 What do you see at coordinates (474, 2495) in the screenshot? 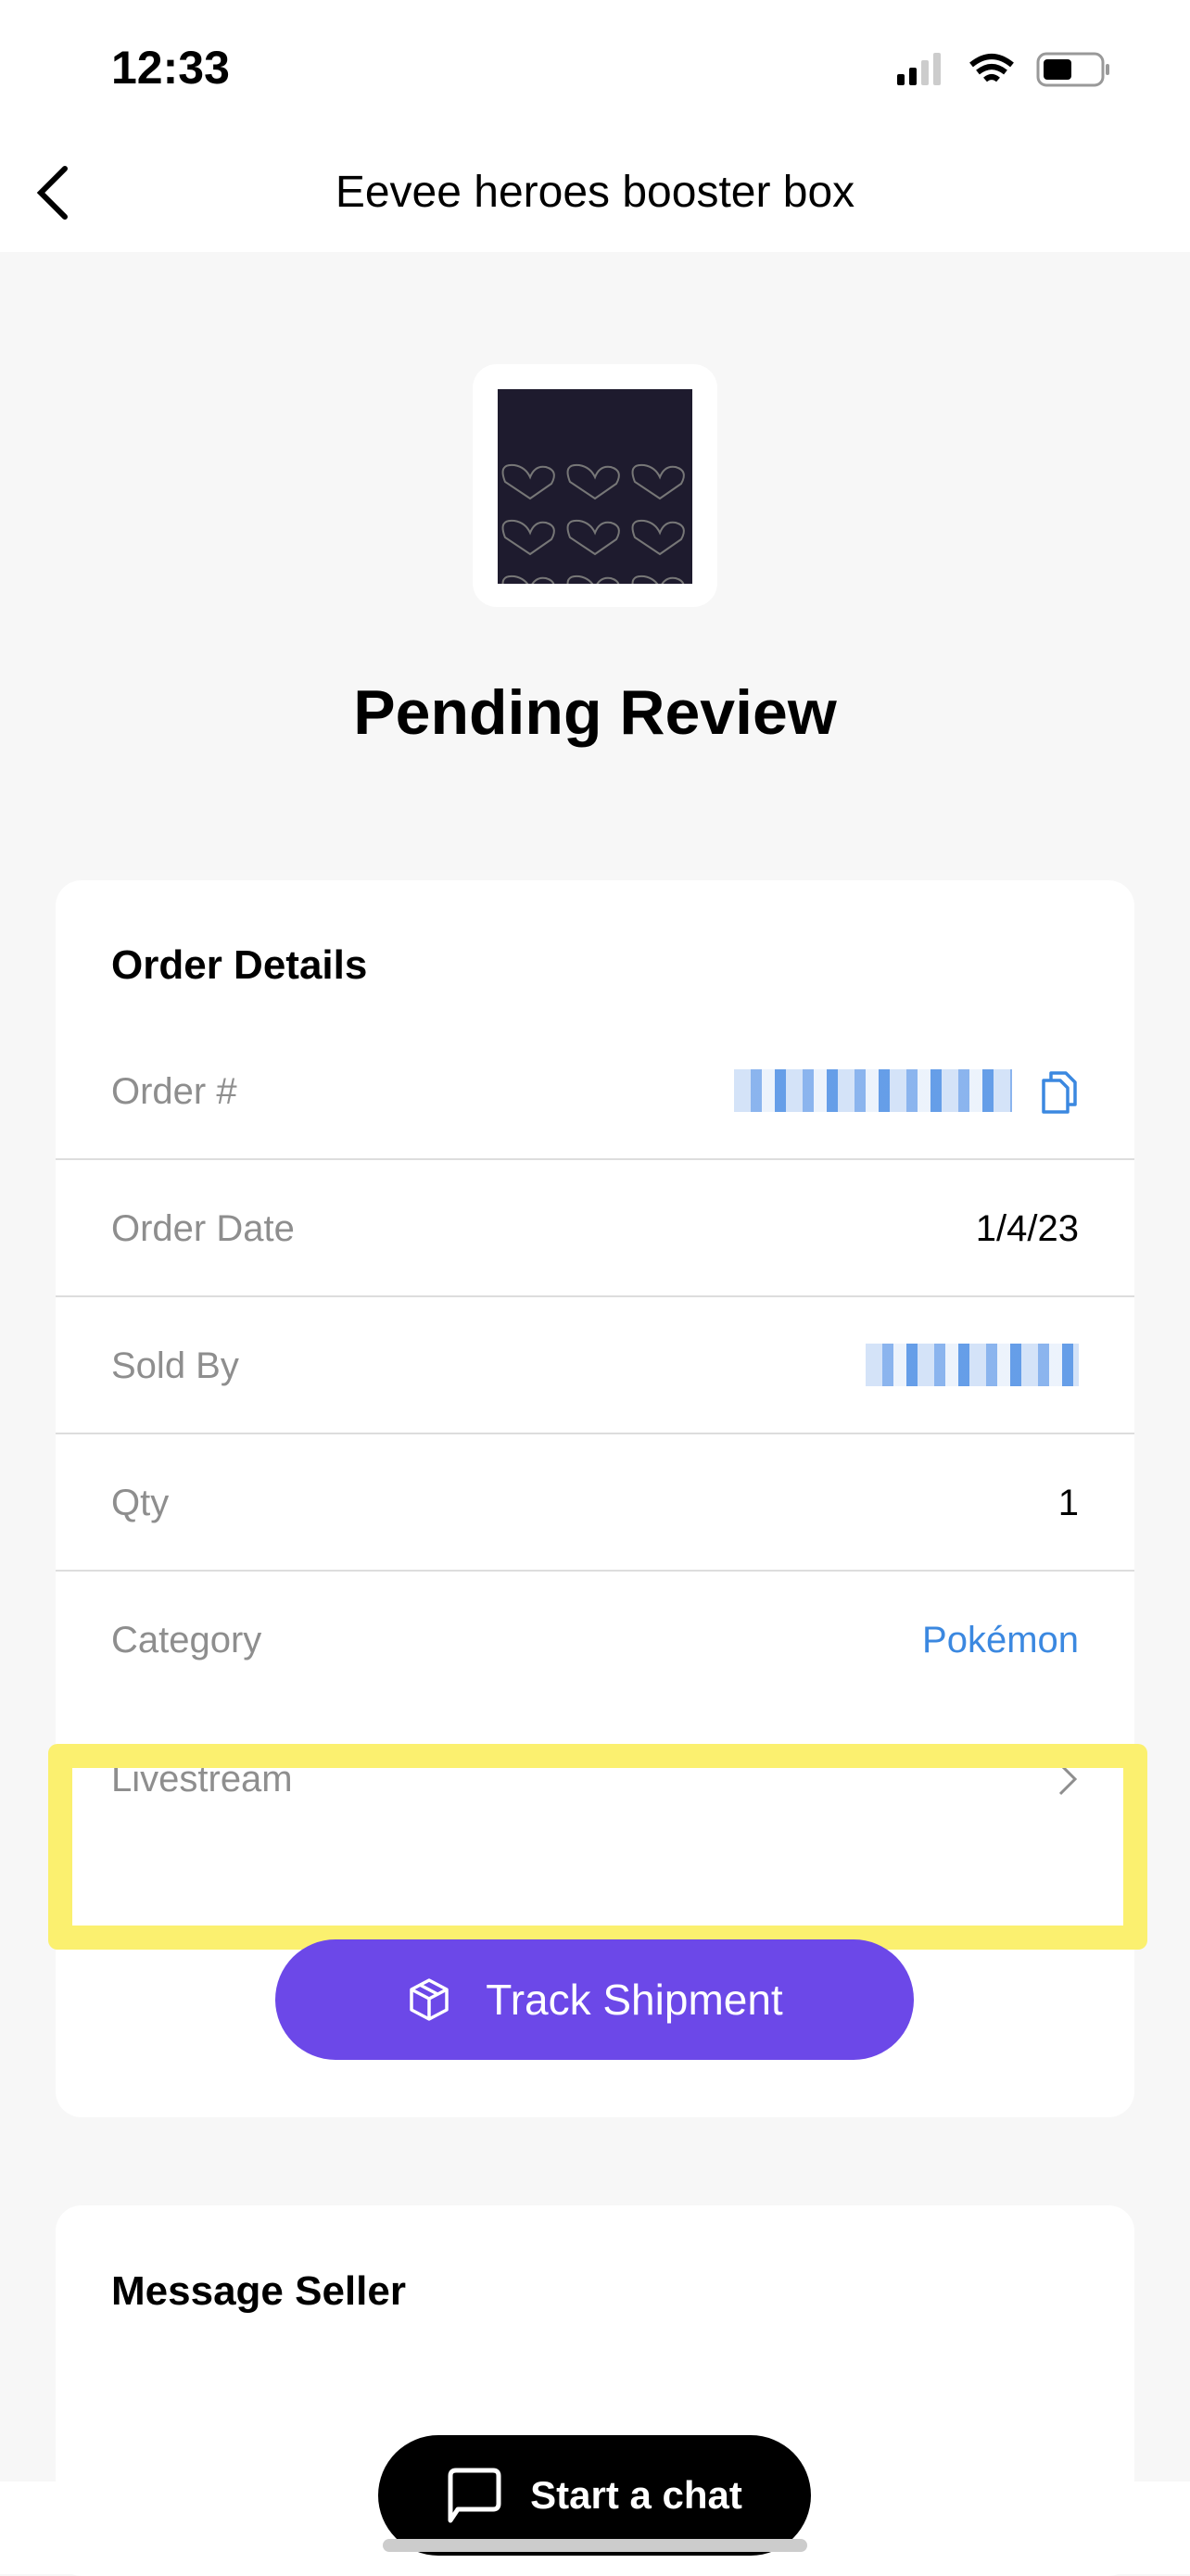
I see `chat-bubble-icon` at bounding box center [474, 2495].